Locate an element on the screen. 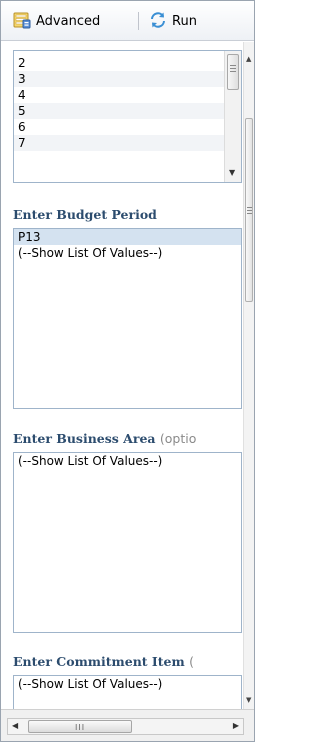 Image resolution: width=320 pixels, height=742 pixels. listbox-scroll-thumb is located at coordinates (233, 72).